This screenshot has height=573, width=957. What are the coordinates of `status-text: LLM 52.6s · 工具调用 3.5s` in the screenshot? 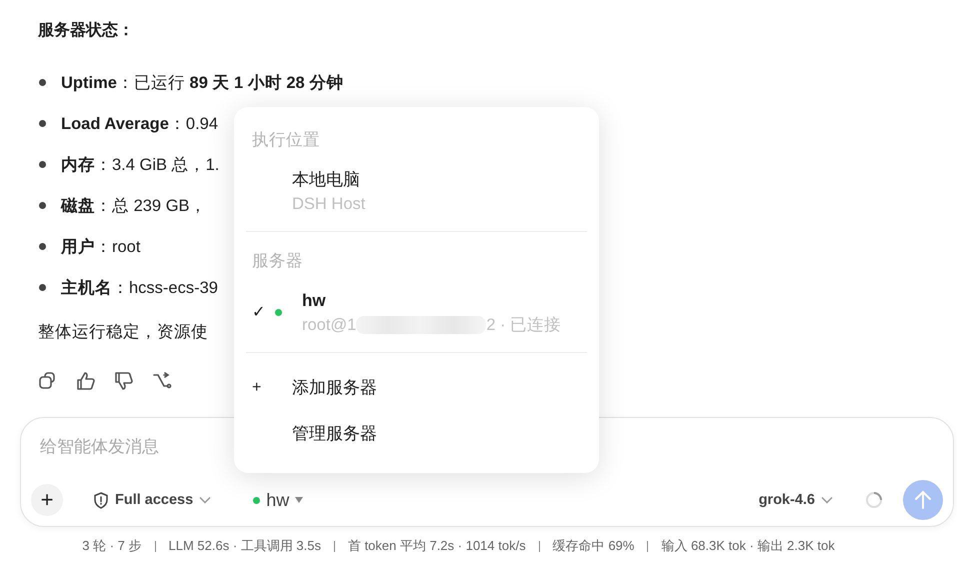 It's located at (244, 546).